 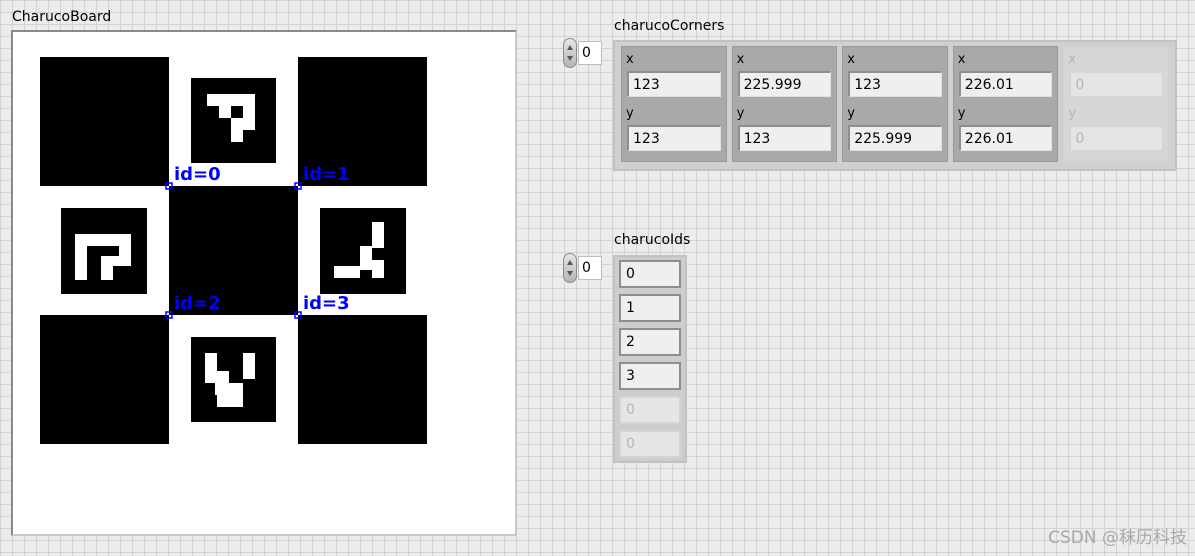 I want to click on aruco-marker-right, so click(x=363, y=251).